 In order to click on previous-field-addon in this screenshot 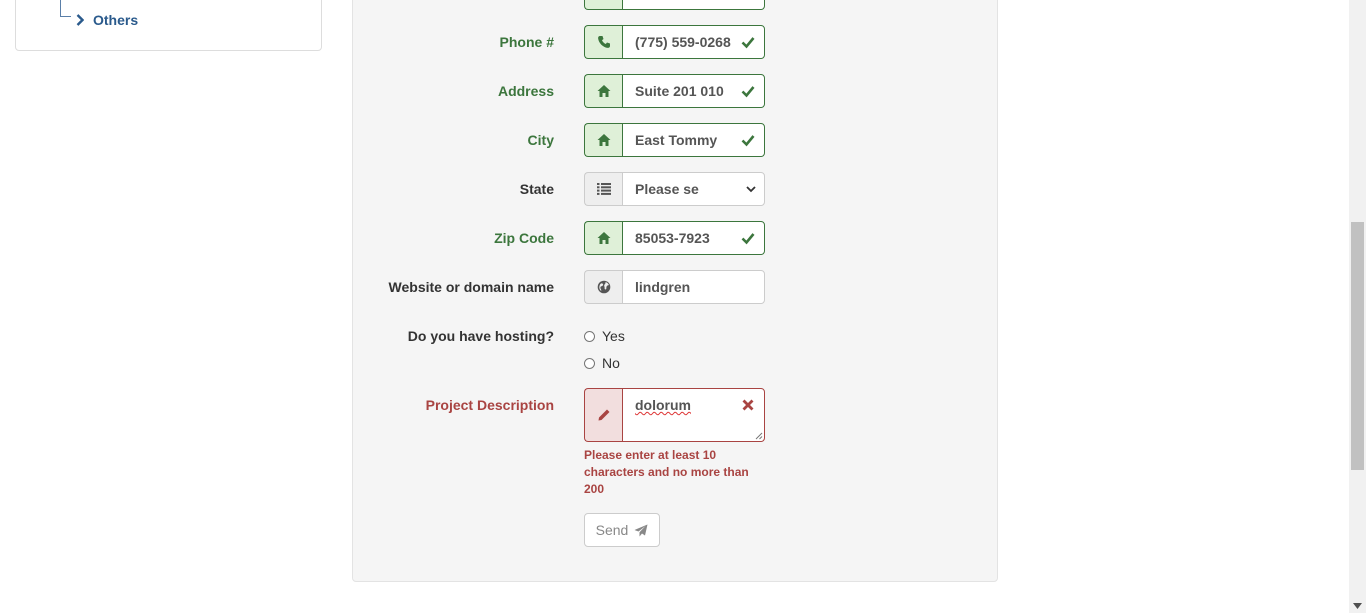, I will do `click(603, 5)`.